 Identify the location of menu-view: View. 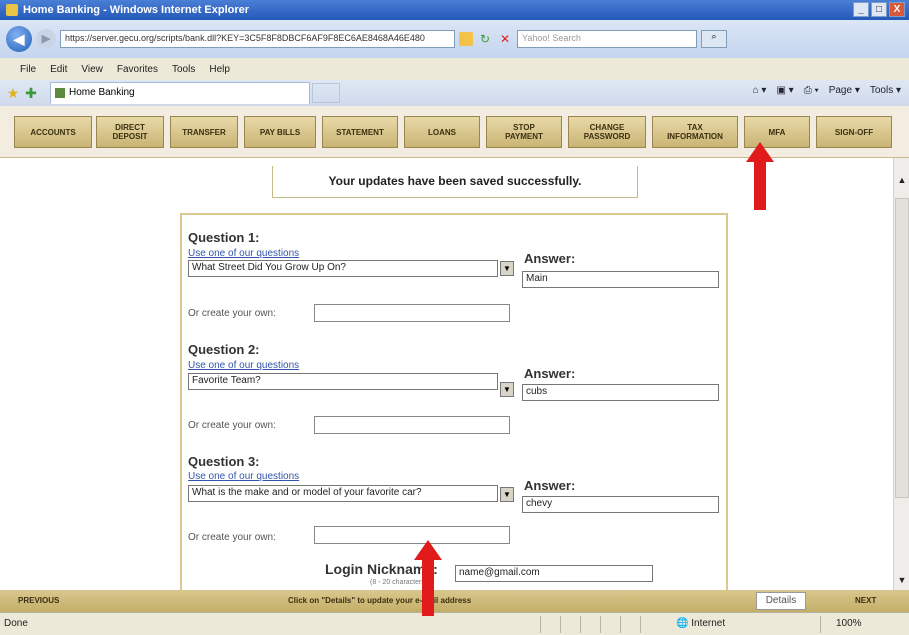
(92, 69).